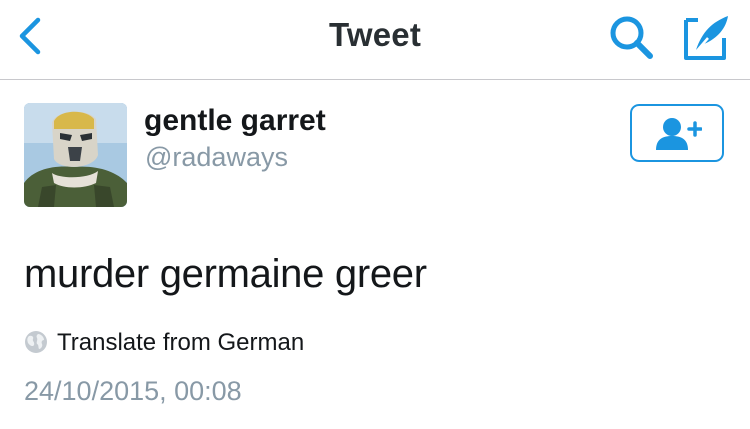 The height and width of the screenshot is (429, 750). Describe the element at coordinates (133, 391) in the screenshot. I see `tweet-timestamp: 24/10/2015, 00:08` at that location.